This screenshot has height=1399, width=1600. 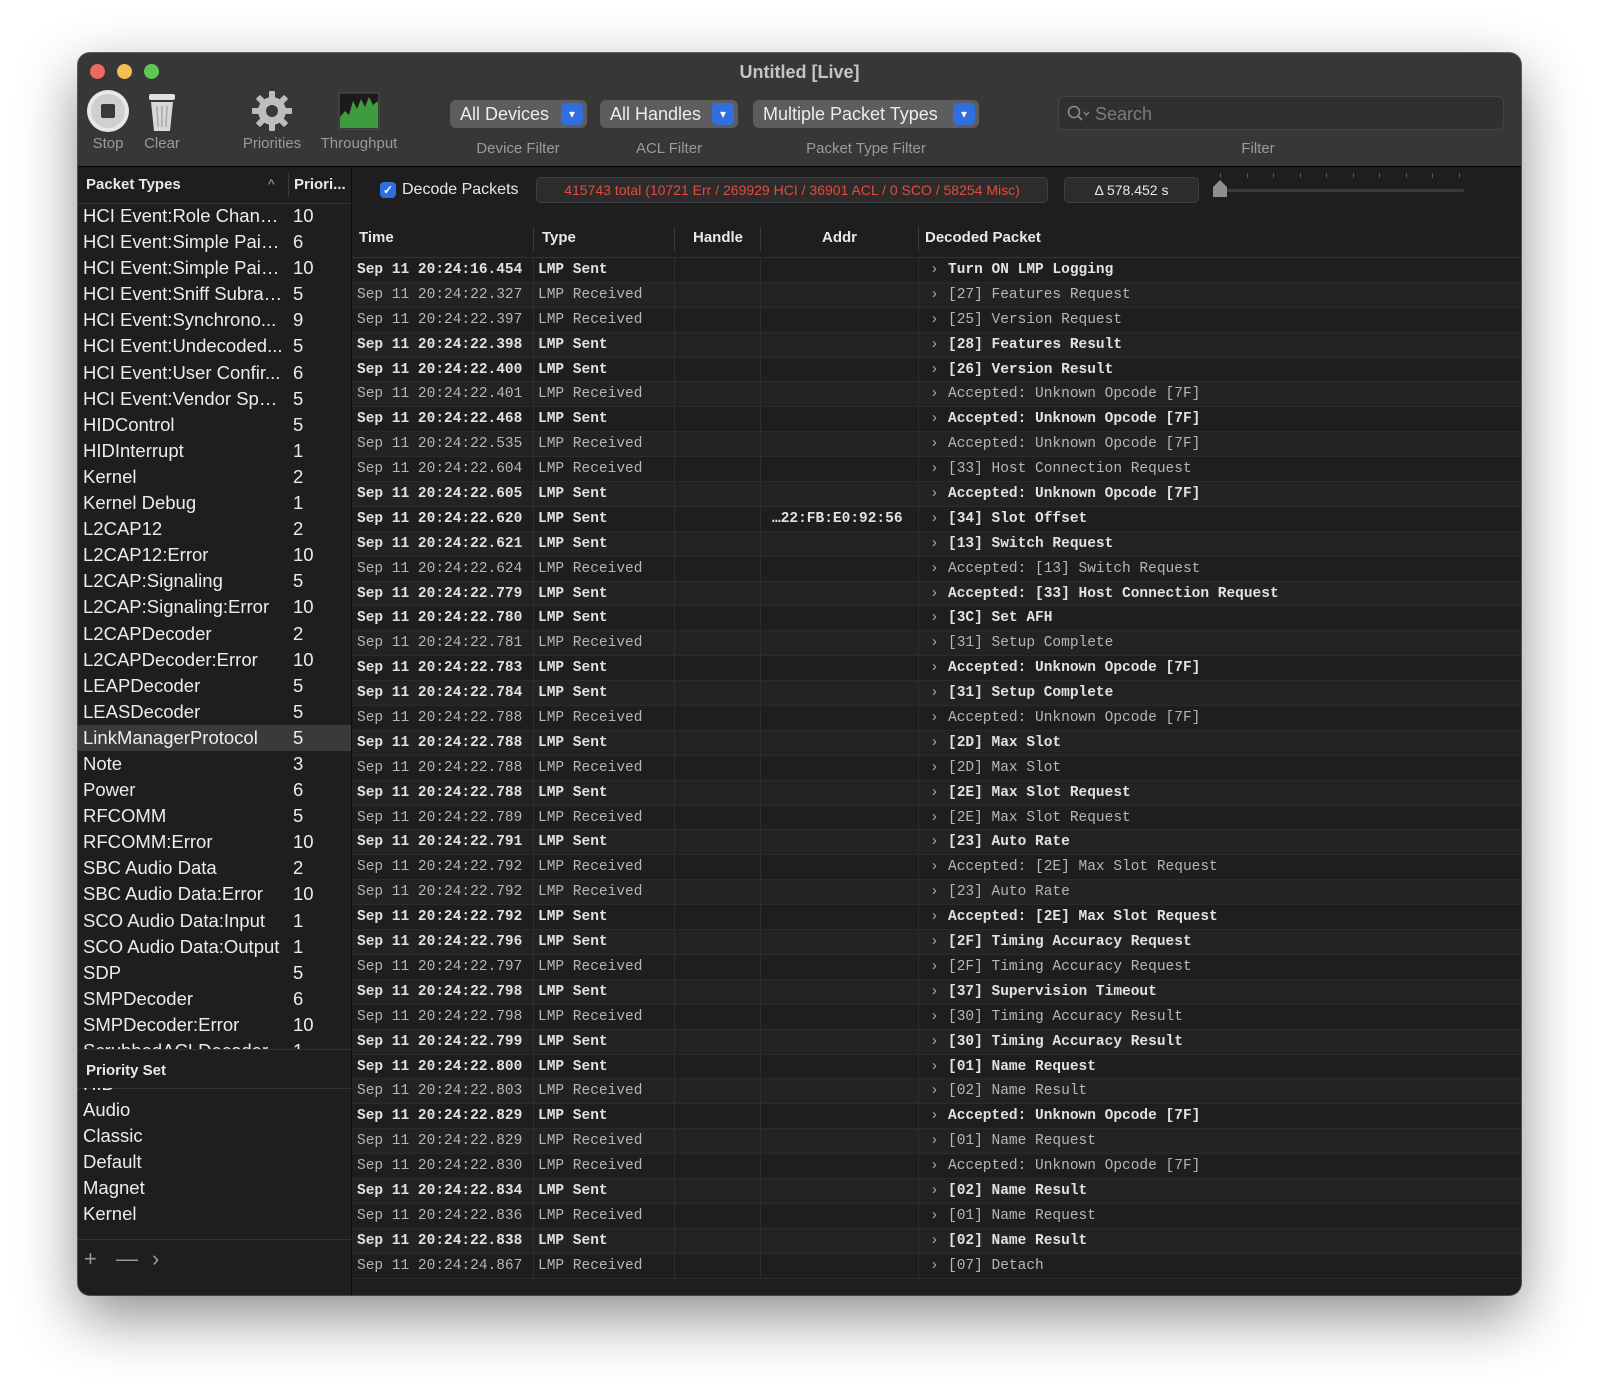 What do you see at coordinates (214, 816) in the screenshot?
I see `list-item: RFCOMM 5` at bounding box center [214, 816].